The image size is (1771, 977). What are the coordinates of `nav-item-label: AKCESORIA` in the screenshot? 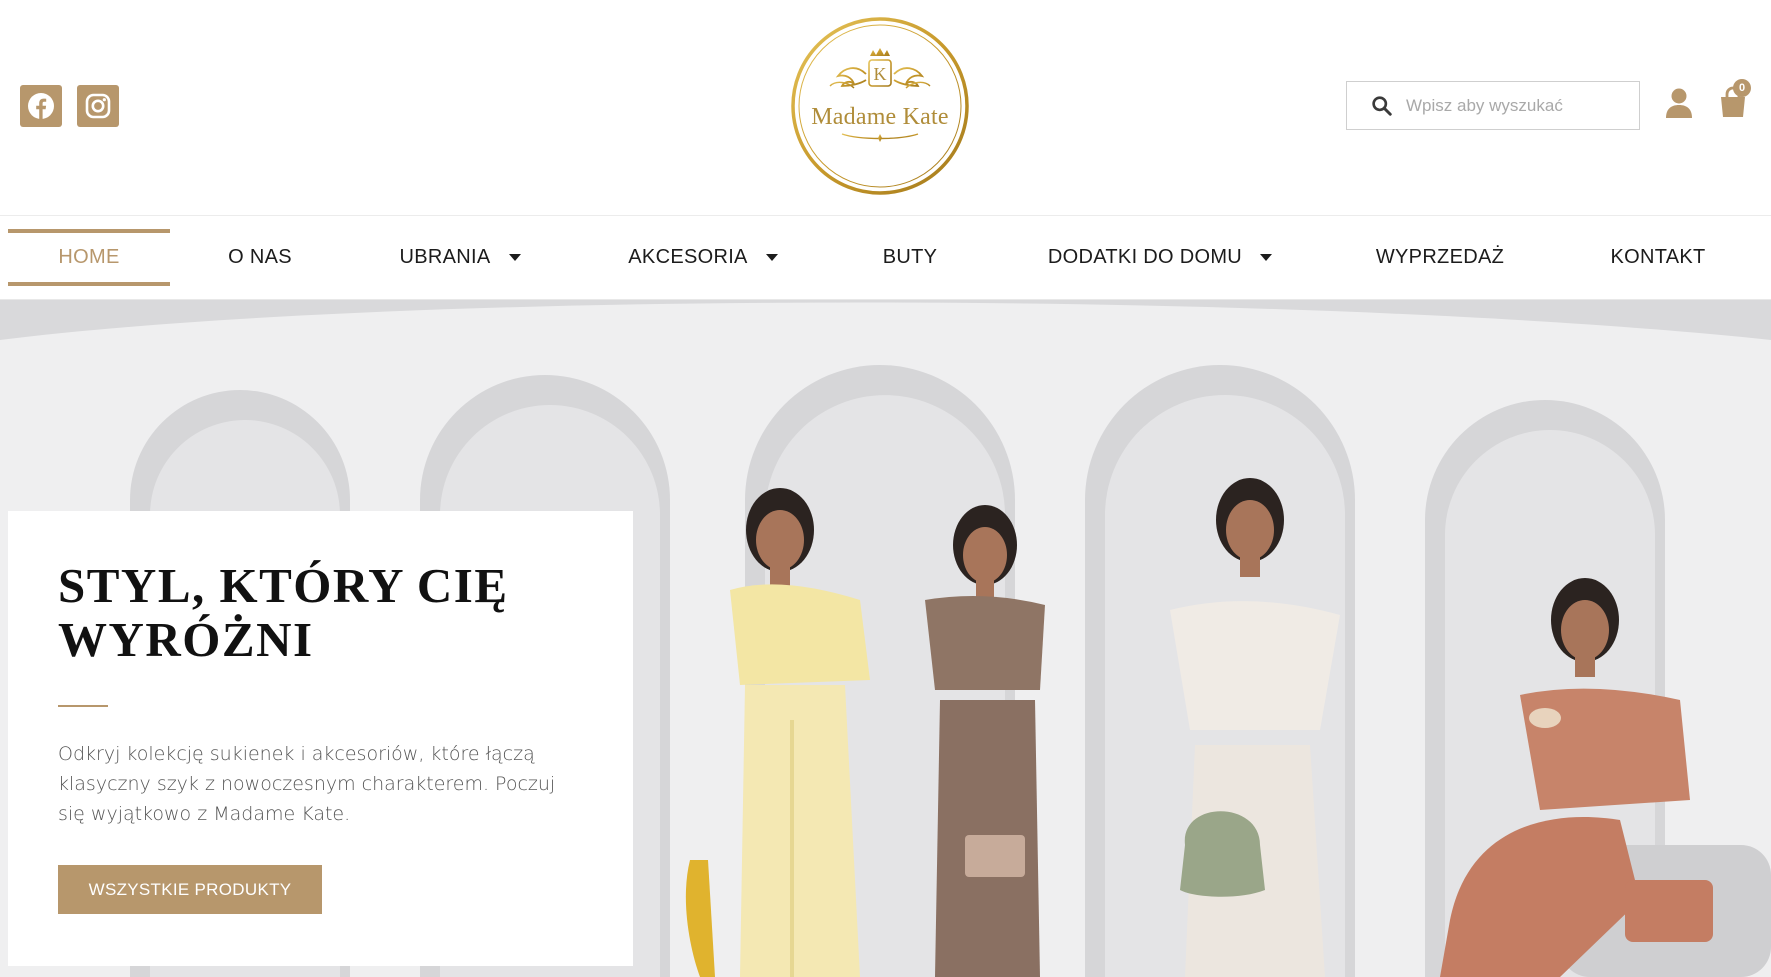 It's located at (688, 257).